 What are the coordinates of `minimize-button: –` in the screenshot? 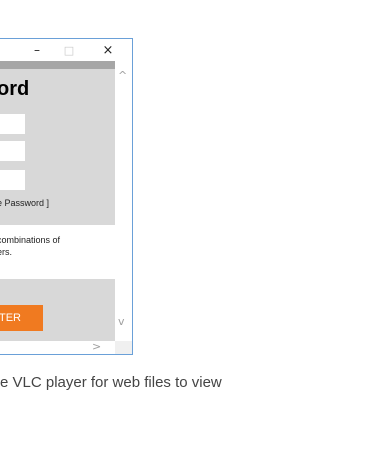 It's located at (37, 50).